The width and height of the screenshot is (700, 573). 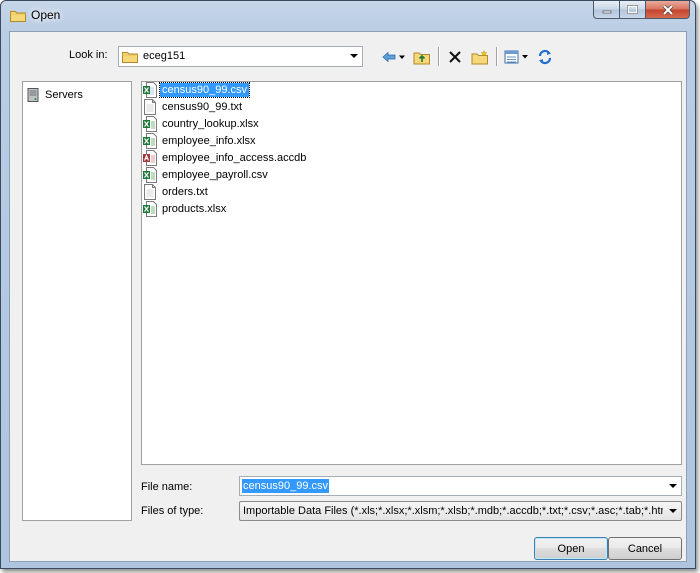 I want to click on file-item: employee_info_access.accdb, so click(x=225, y=158).